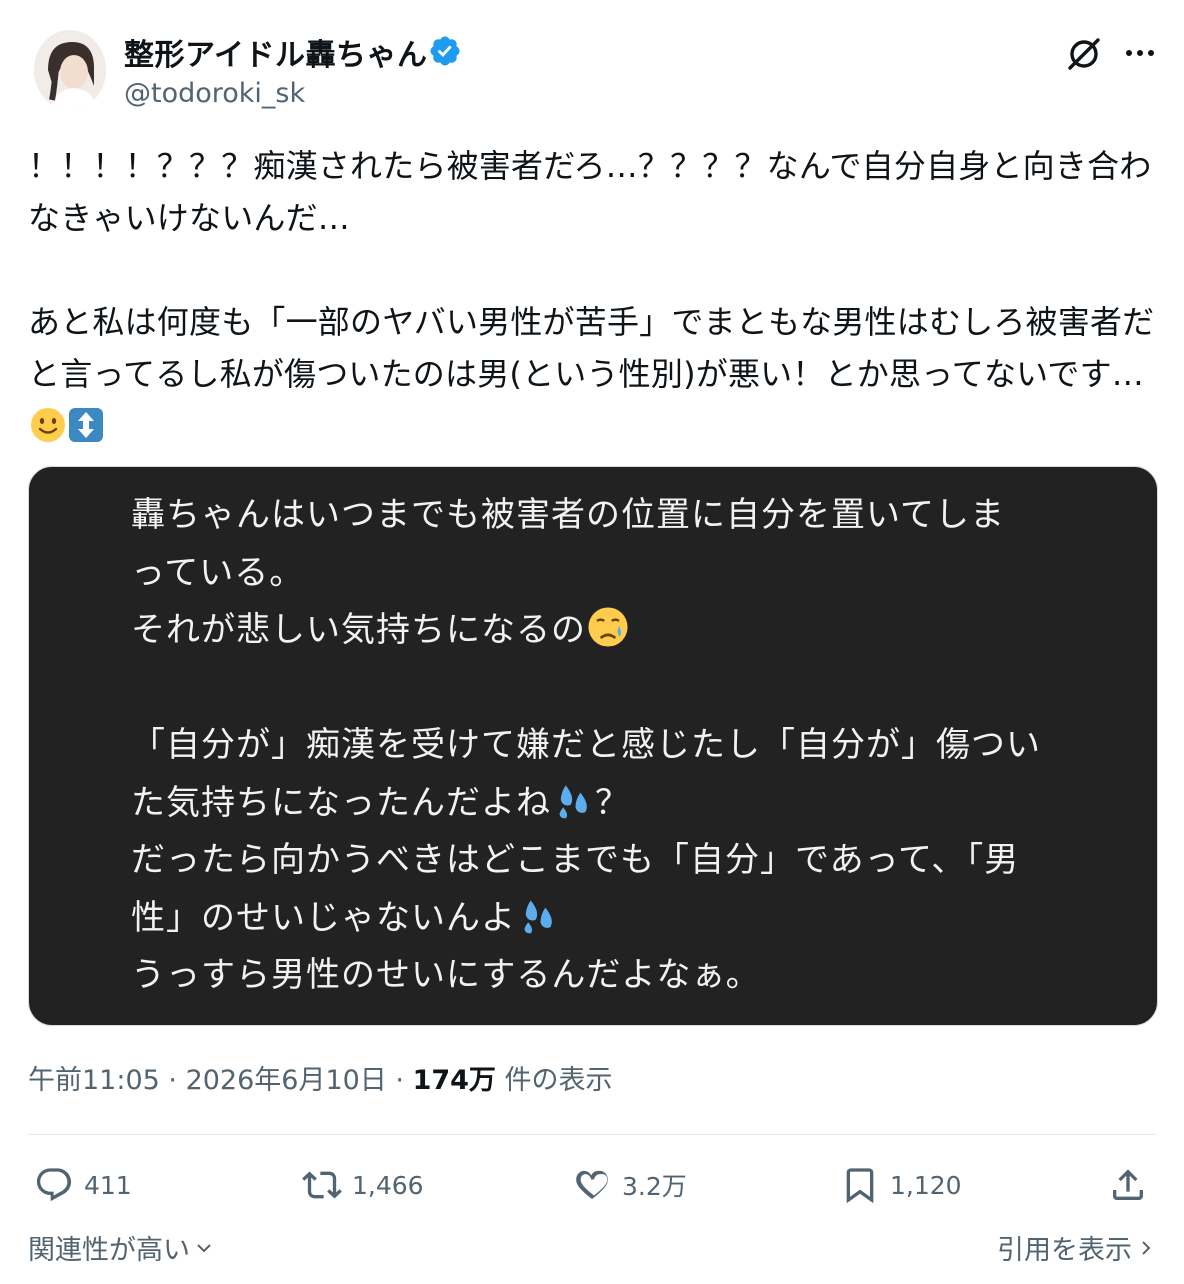 This screenshot has width=1184, height=1284. I want to click on crying-face-icon, so click(608, 627).